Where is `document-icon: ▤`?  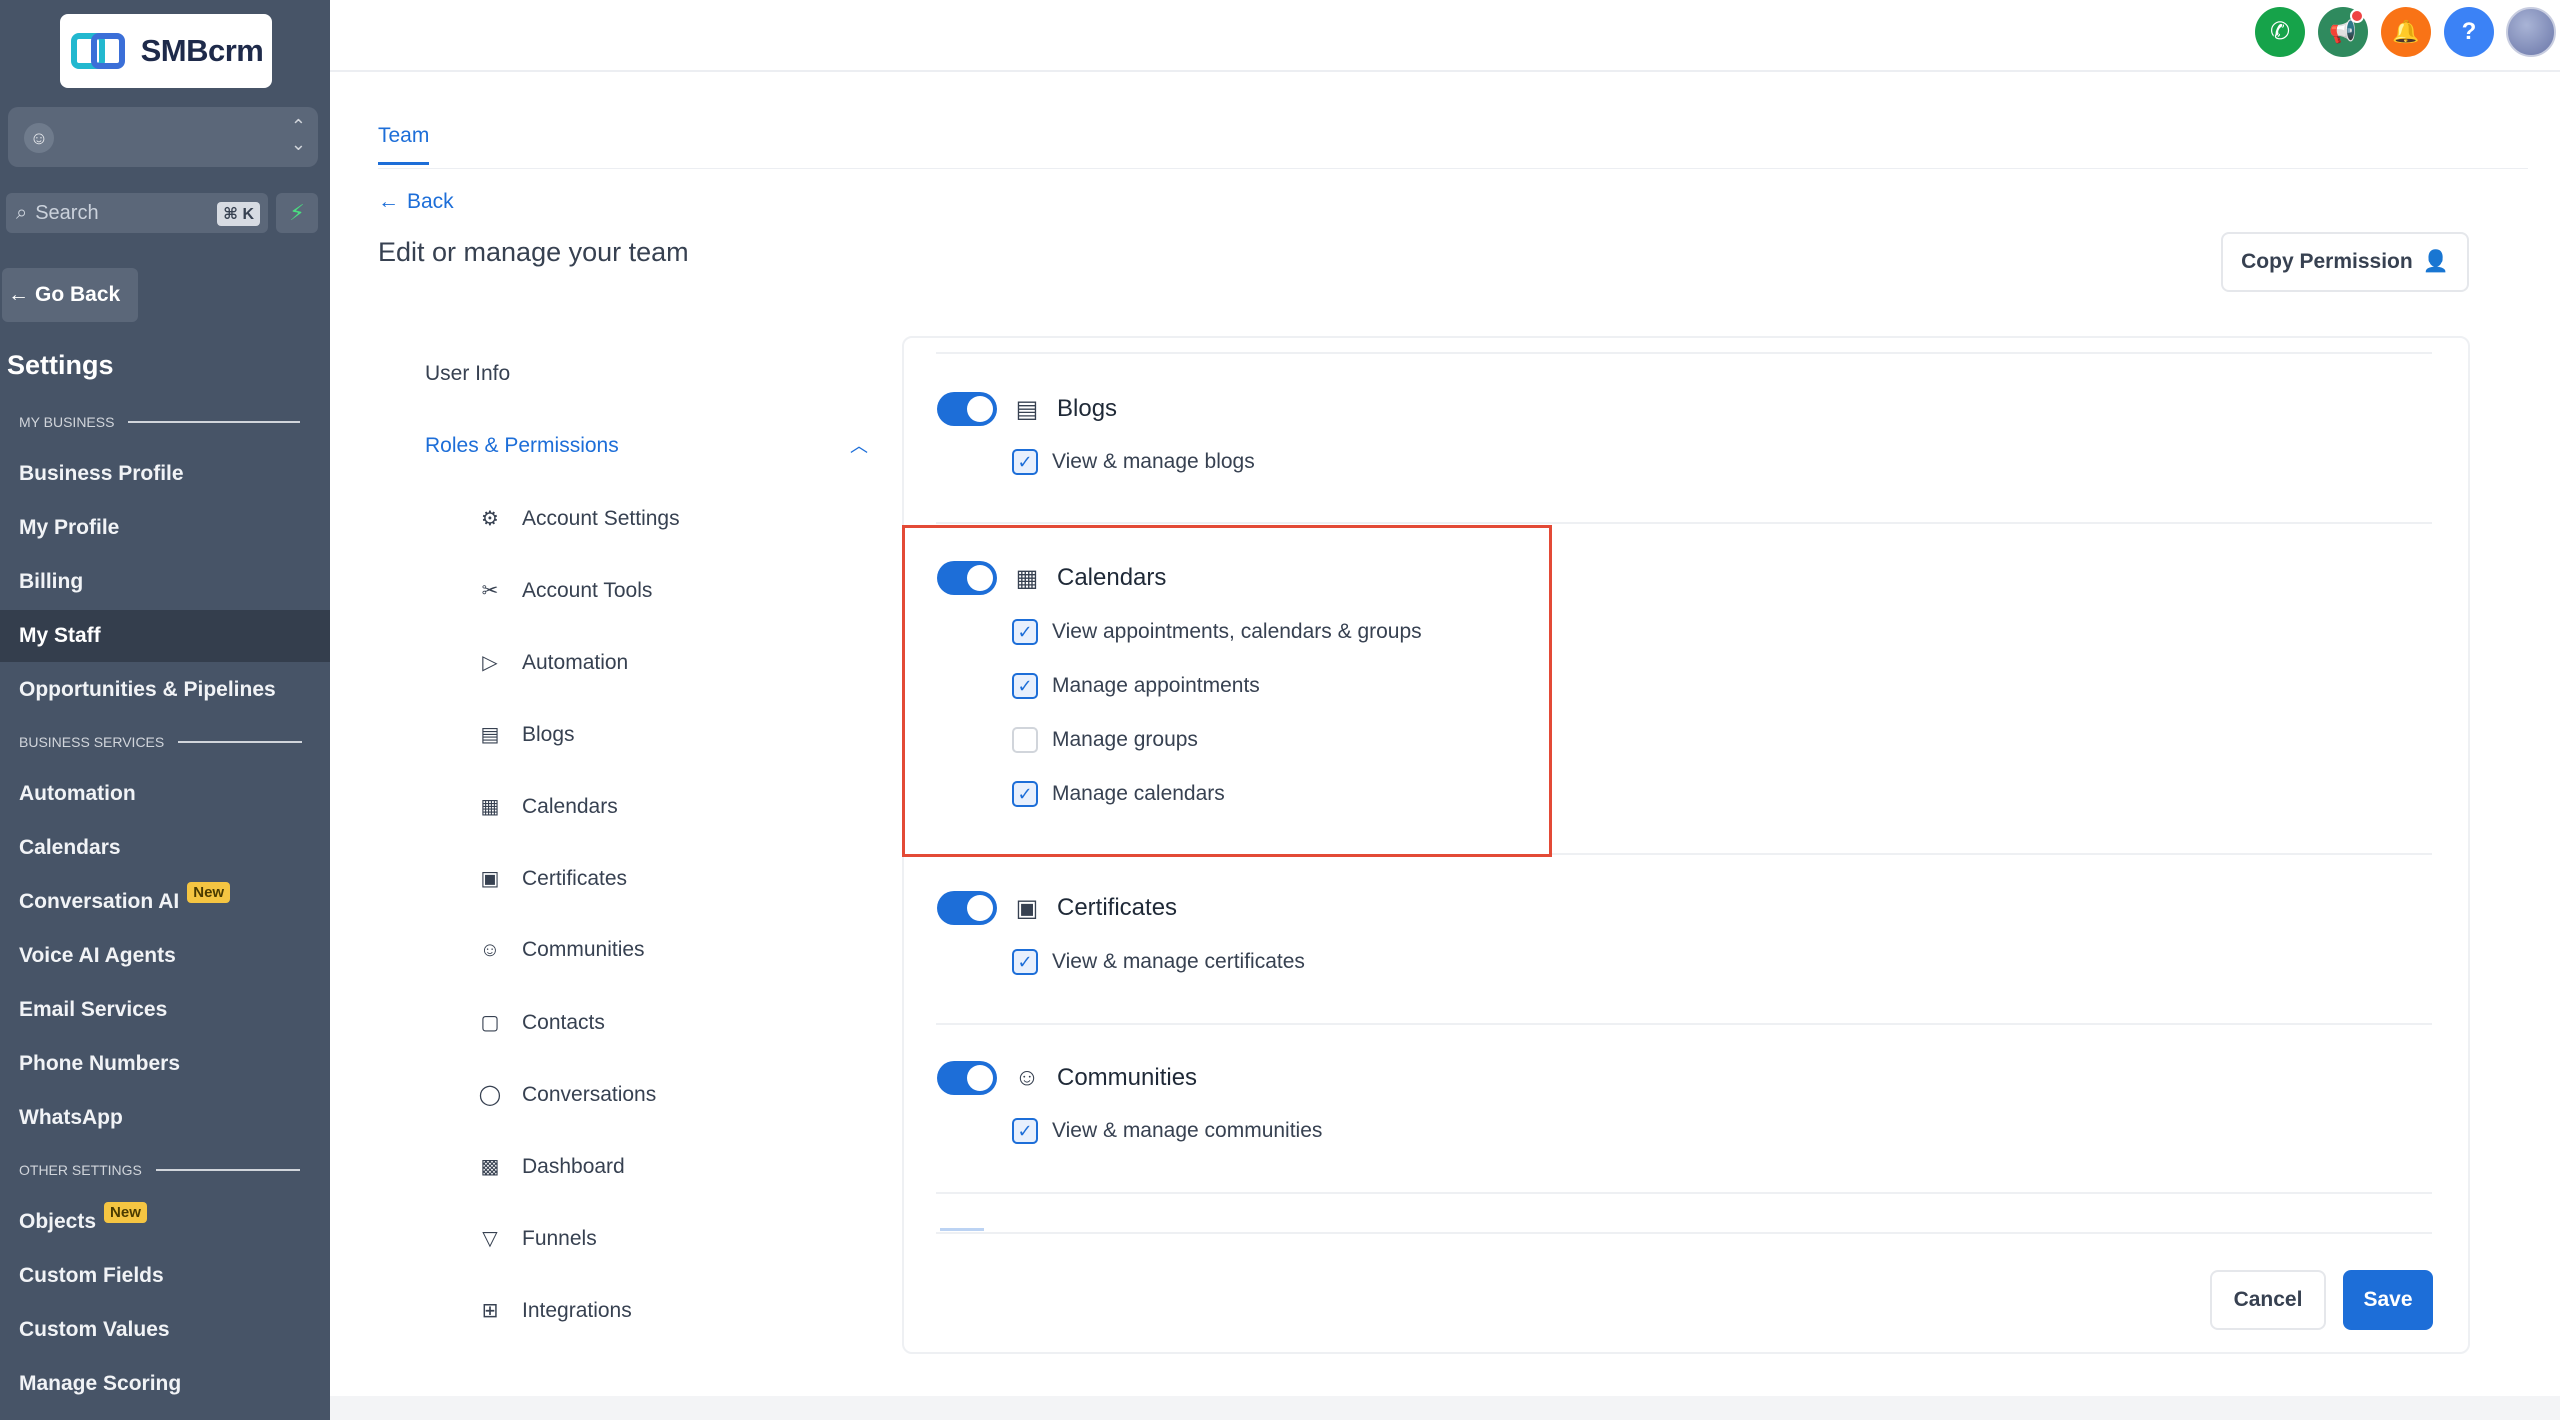
document-icon: ▤ is located at coordinates (490, 735).